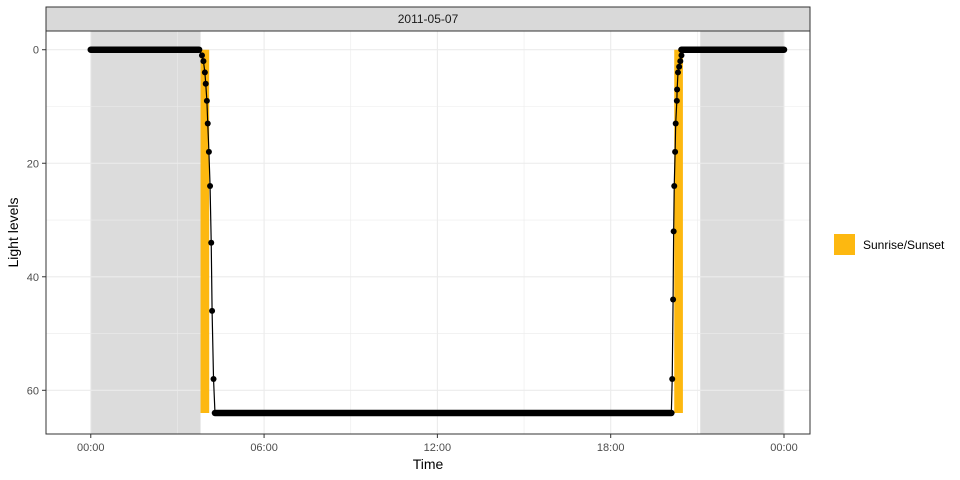 The height and width of the screenshot is (480, 960). I want to click on y-axis: 0 20 40 60, so click(36, 221).